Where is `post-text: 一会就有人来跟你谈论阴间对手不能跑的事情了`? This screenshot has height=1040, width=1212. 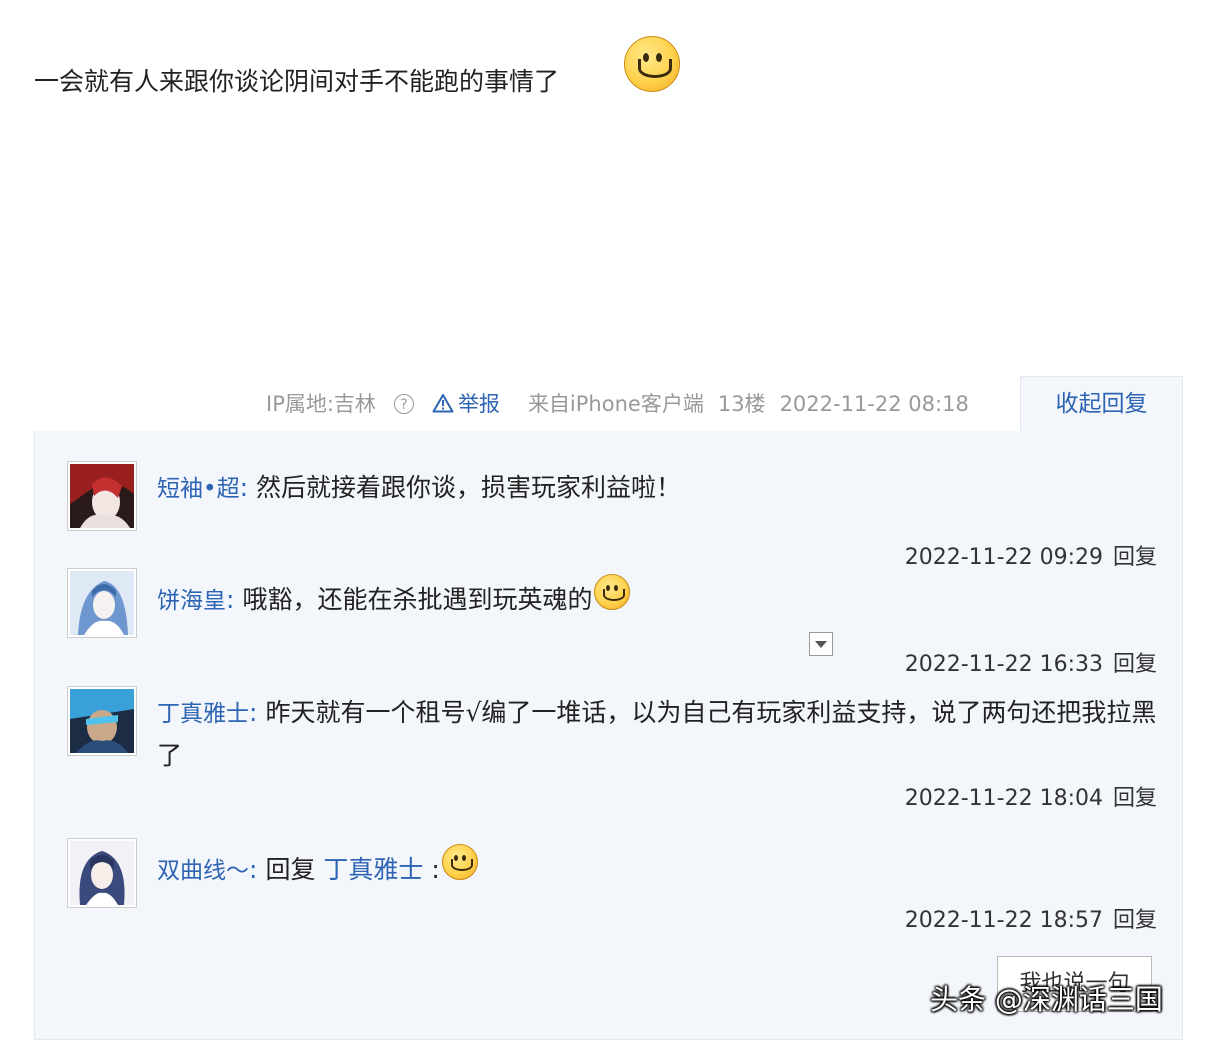 post-text: 一会就有人来跟你谈论阴间对手不能跑的事情了 is located at coordinates (297, 81).